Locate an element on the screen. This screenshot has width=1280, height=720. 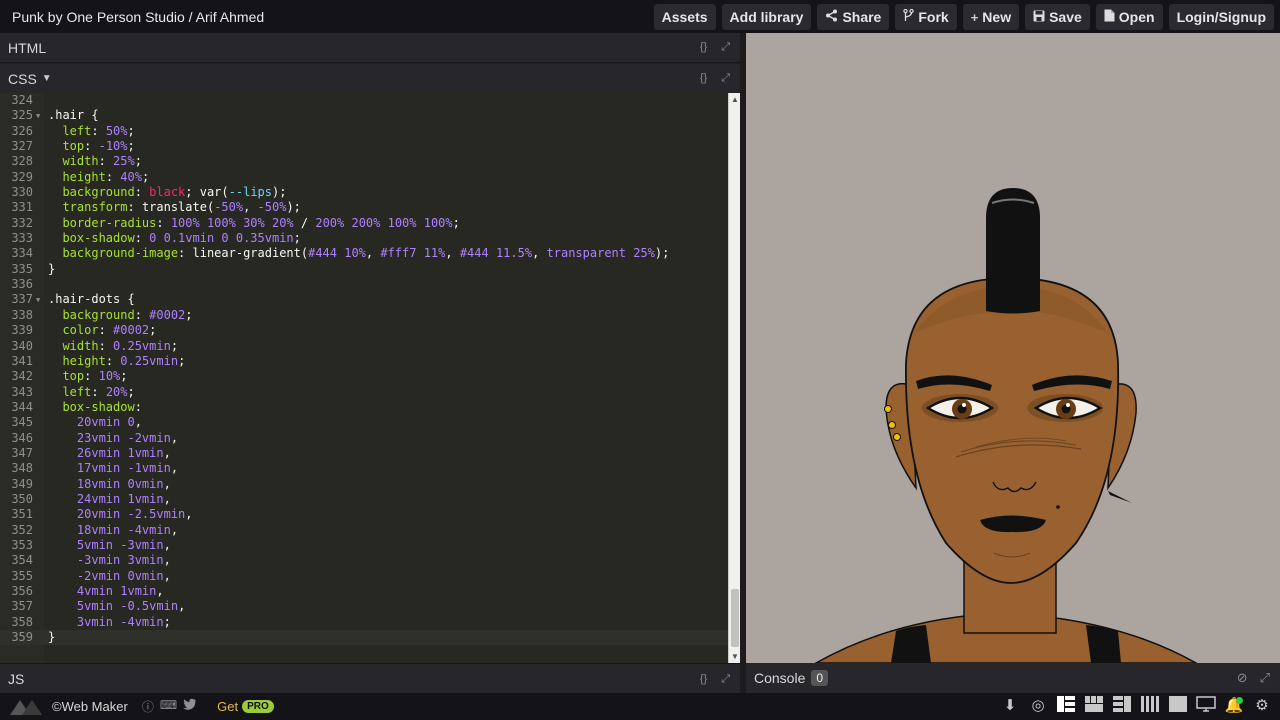
code-line: 346 23vmin -2vmin, is located at coordinates (364, 438).